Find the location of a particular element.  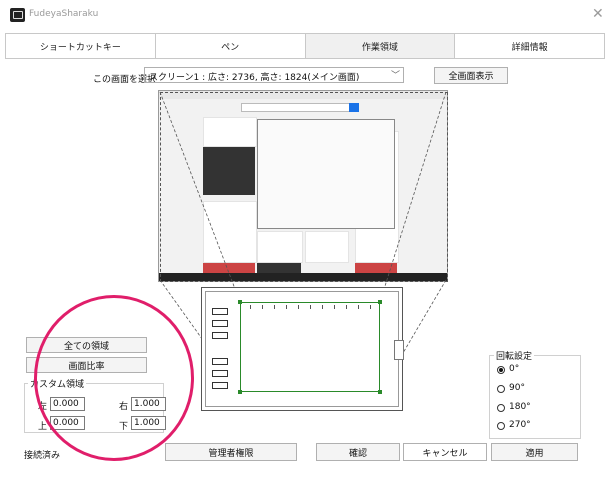

rotation-90-radio is located at coordinates (501, 389).